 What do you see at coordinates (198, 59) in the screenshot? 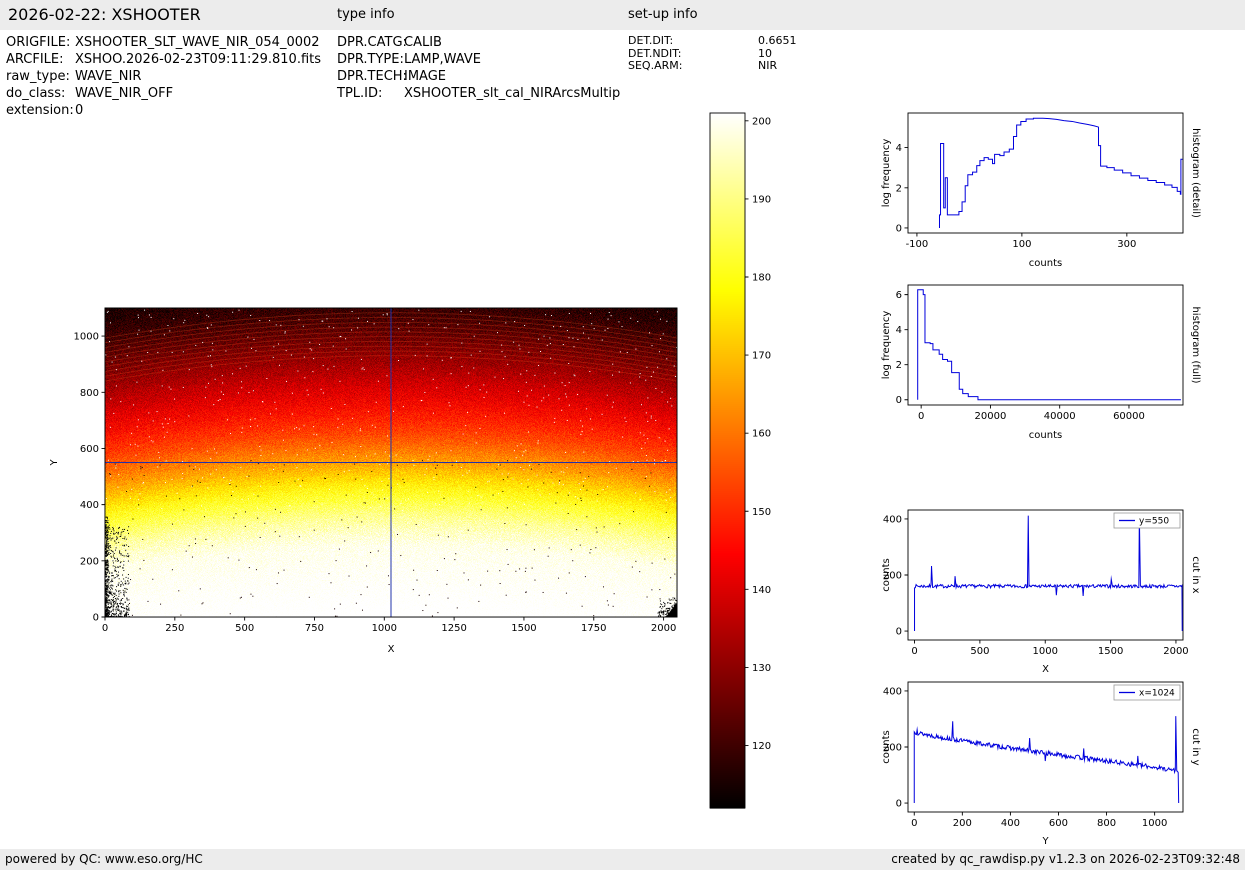
I see `meta-value: XSHOO.2026-02-23T09:11:29.810.fits` at bounding box center [198, 59].